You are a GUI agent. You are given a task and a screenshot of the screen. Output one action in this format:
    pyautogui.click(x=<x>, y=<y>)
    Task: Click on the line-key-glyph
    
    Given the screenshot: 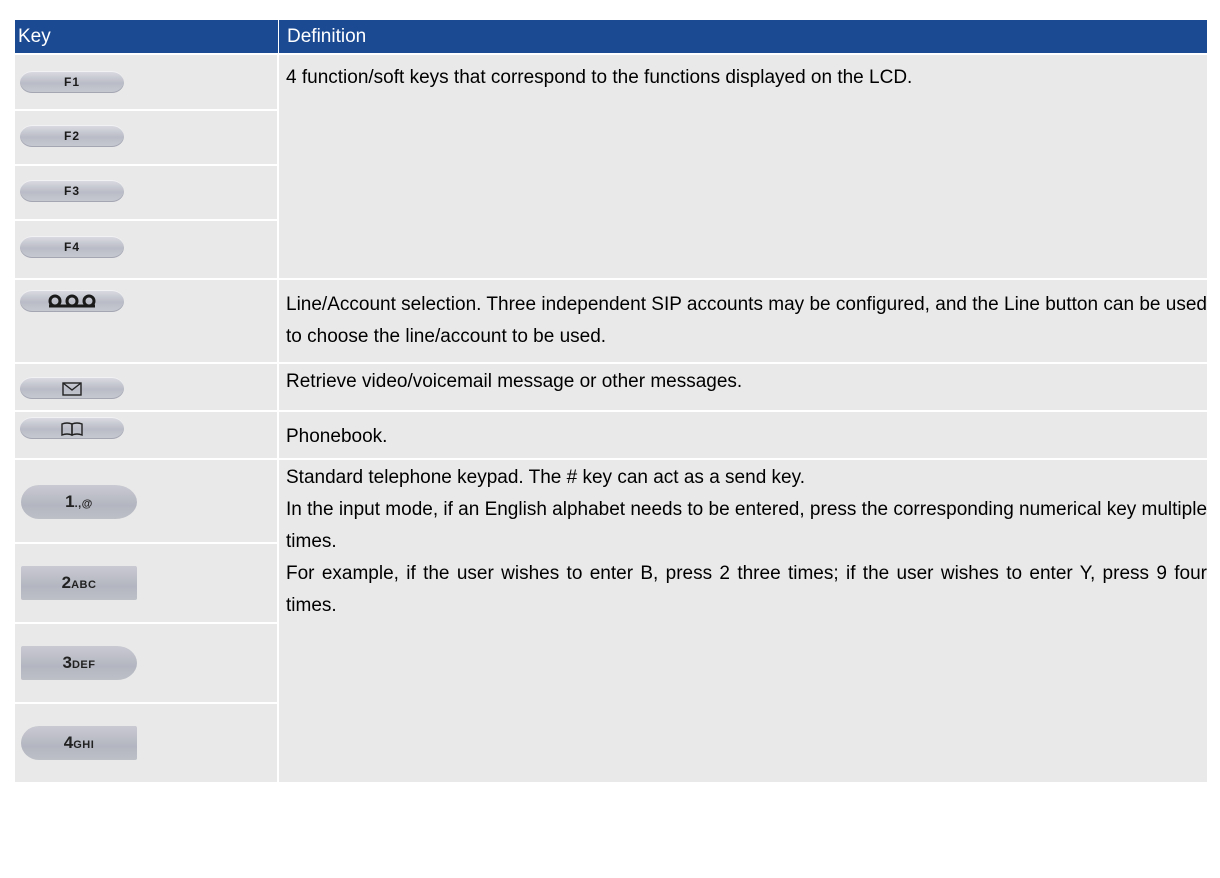 What is the action you would take?
    pyautogui.click(x=72, y=301)
    